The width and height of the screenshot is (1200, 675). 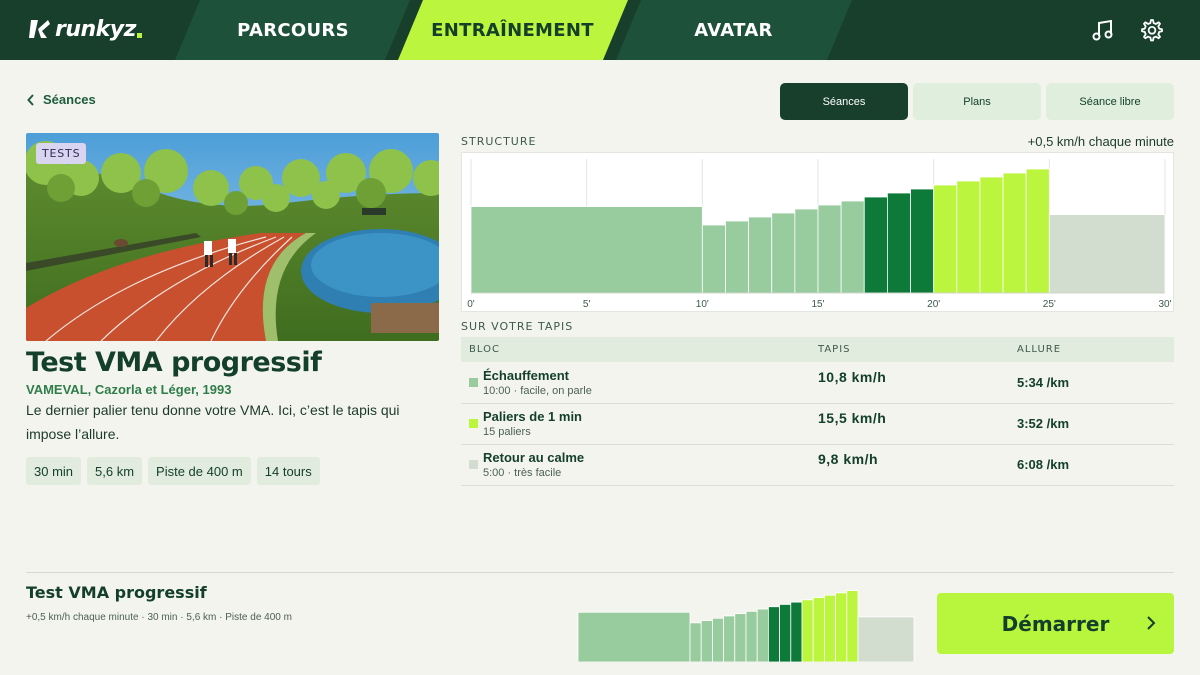 What do you see at coordinates (977, 101) in the screenshot?
I see `segment-plans: Plans` at bounding box center [977, 101].